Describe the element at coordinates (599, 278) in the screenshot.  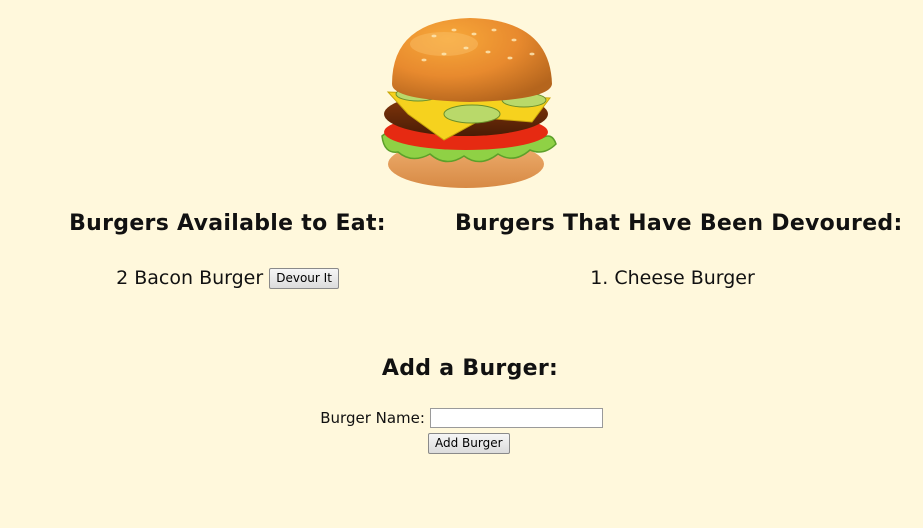
I see `devoured-item-id: 1.` at that location.